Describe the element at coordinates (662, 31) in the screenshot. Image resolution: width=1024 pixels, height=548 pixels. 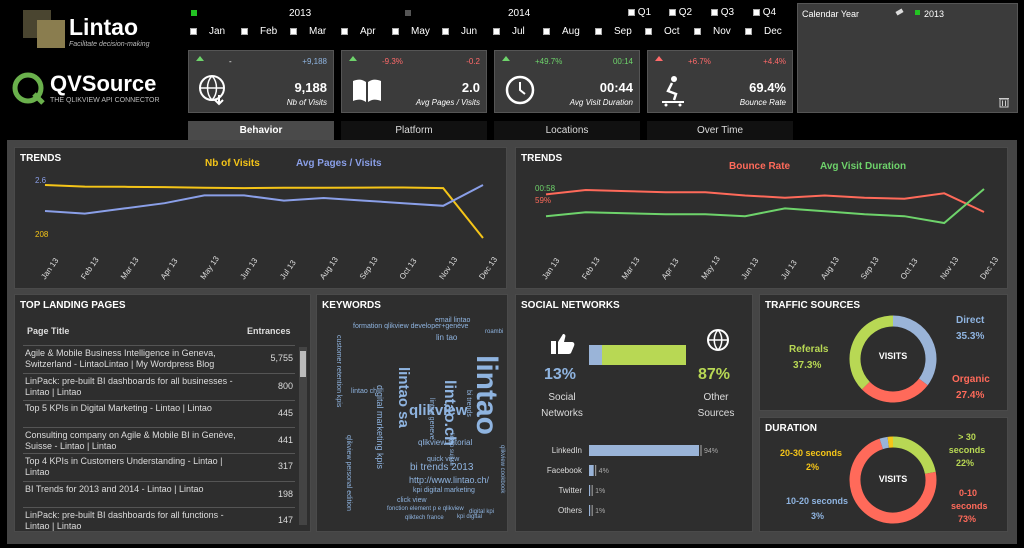
I see `month-oct: Oct` at that location.